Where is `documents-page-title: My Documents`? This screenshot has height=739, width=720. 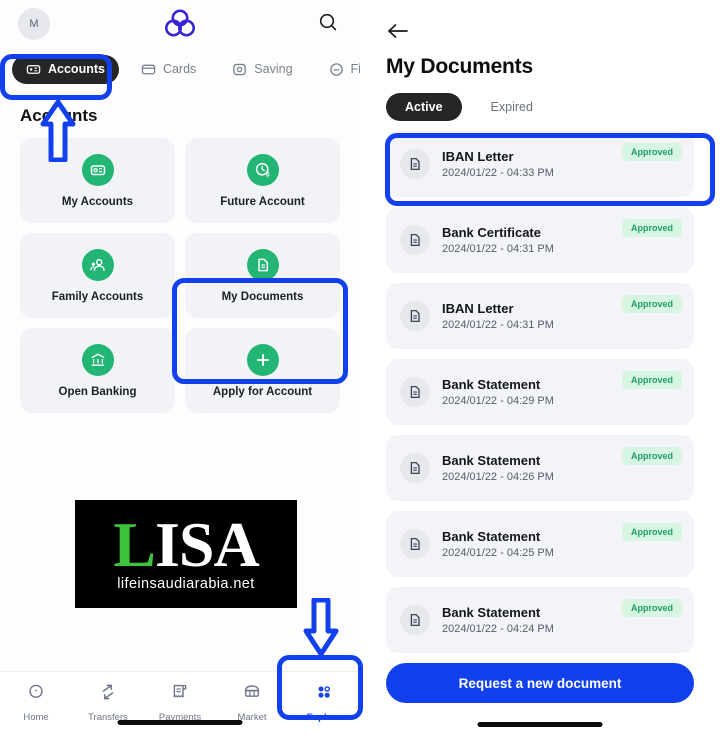
documents-page-title: My Documents is located at coordinates (459, 66).